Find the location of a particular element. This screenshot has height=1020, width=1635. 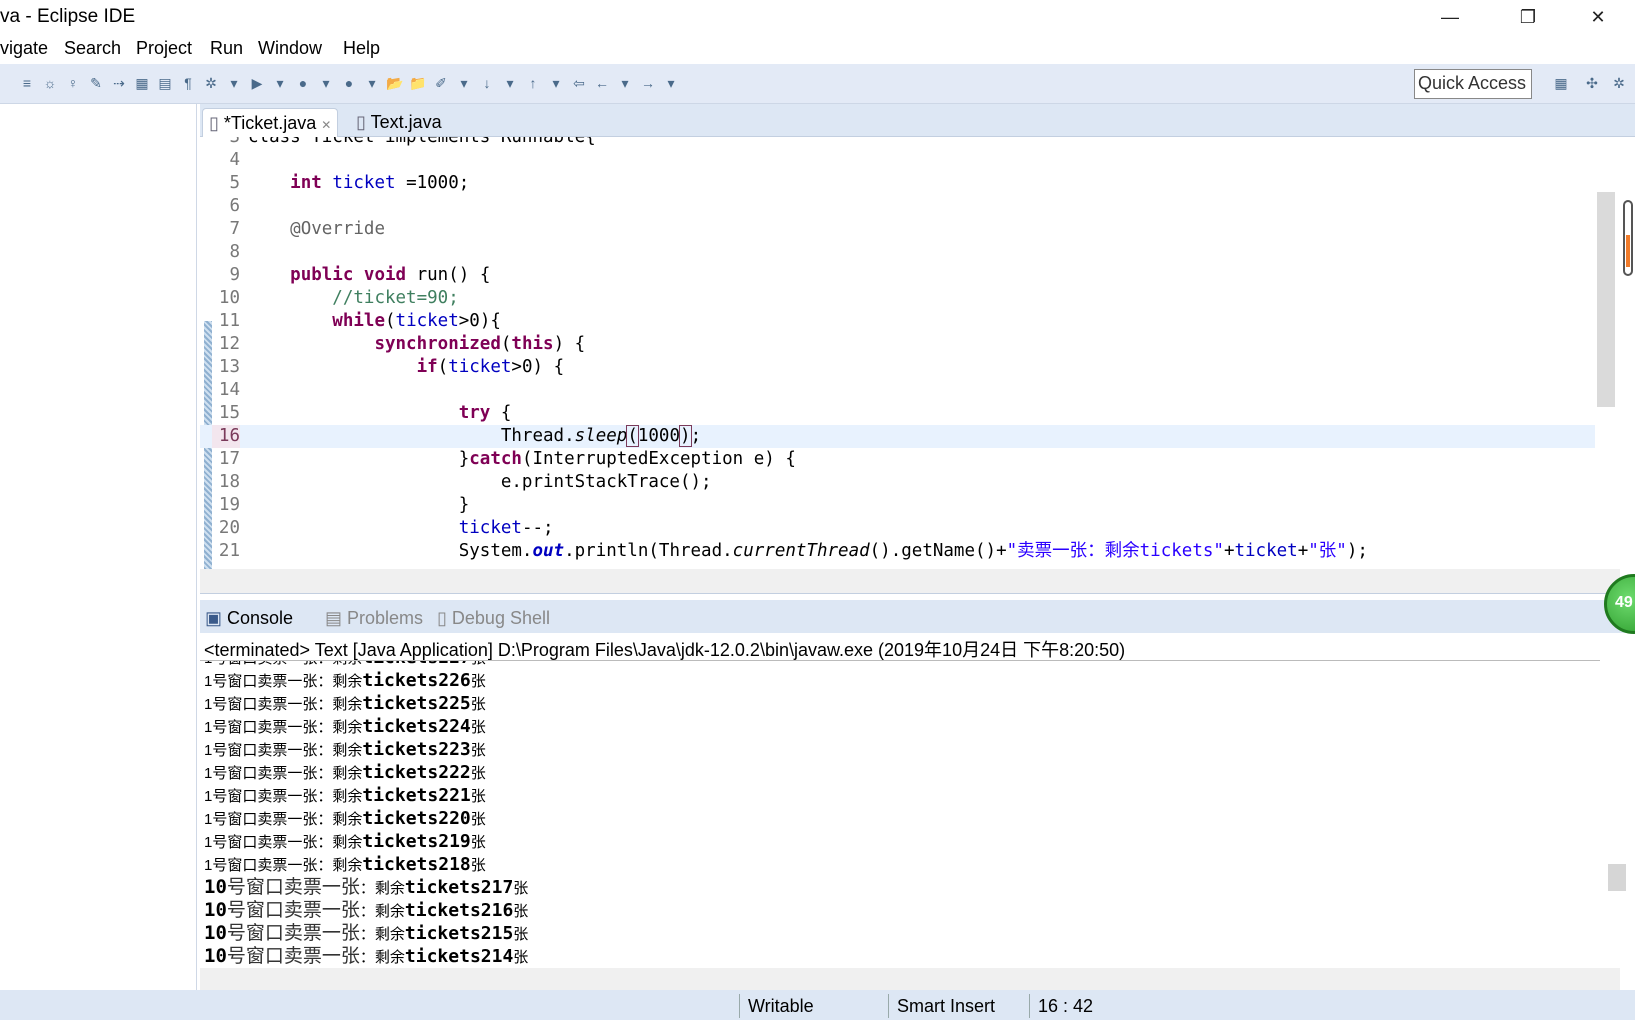

code-token: + is located at coordinates (1229, 551).